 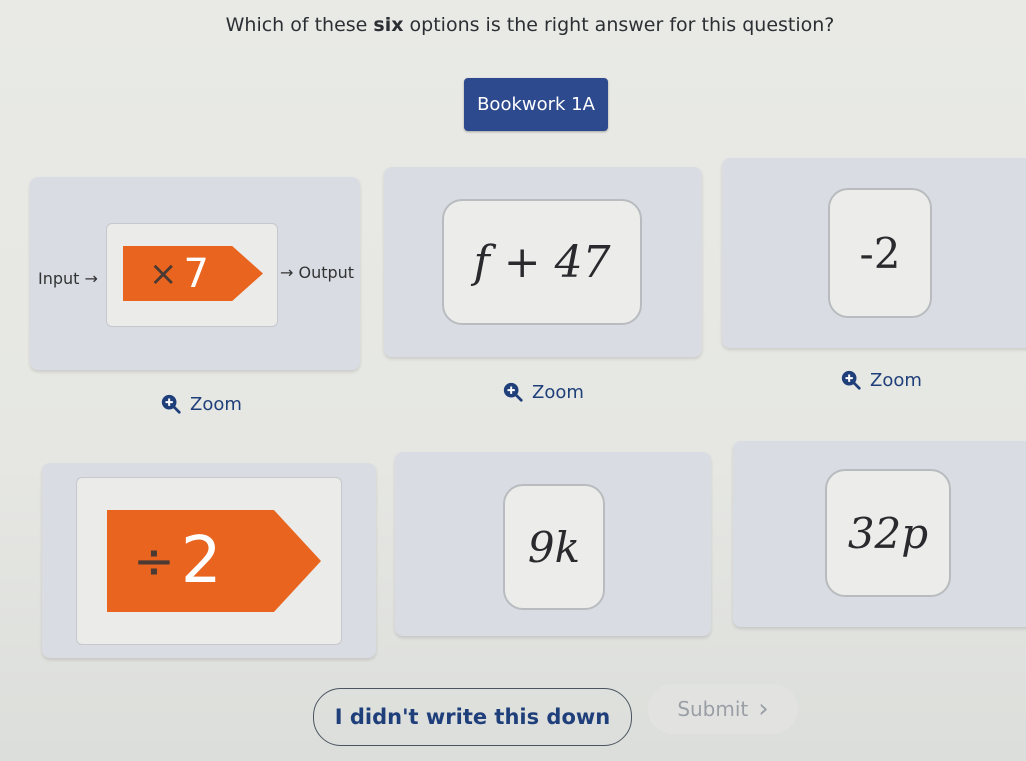 What do you see at coordinates (68, 278) in the screenshot?
I see `input-label: Input →` at bounding box center [68, 278].